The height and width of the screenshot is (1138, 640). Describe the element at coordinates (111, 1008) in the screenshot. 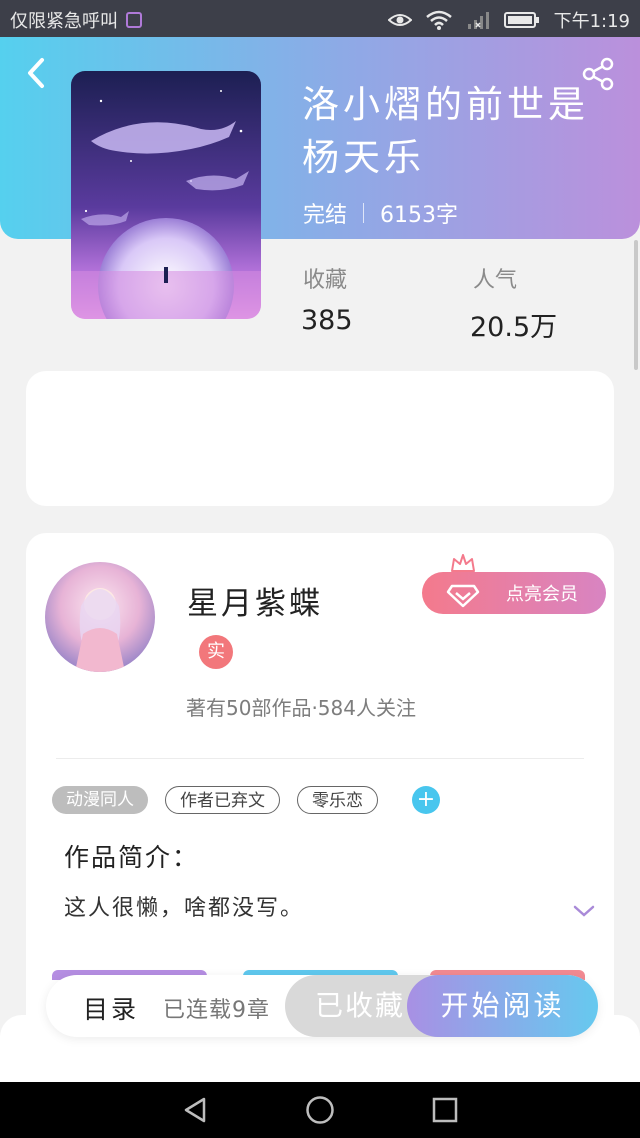

I see `catalog-button: 目录` at that location.